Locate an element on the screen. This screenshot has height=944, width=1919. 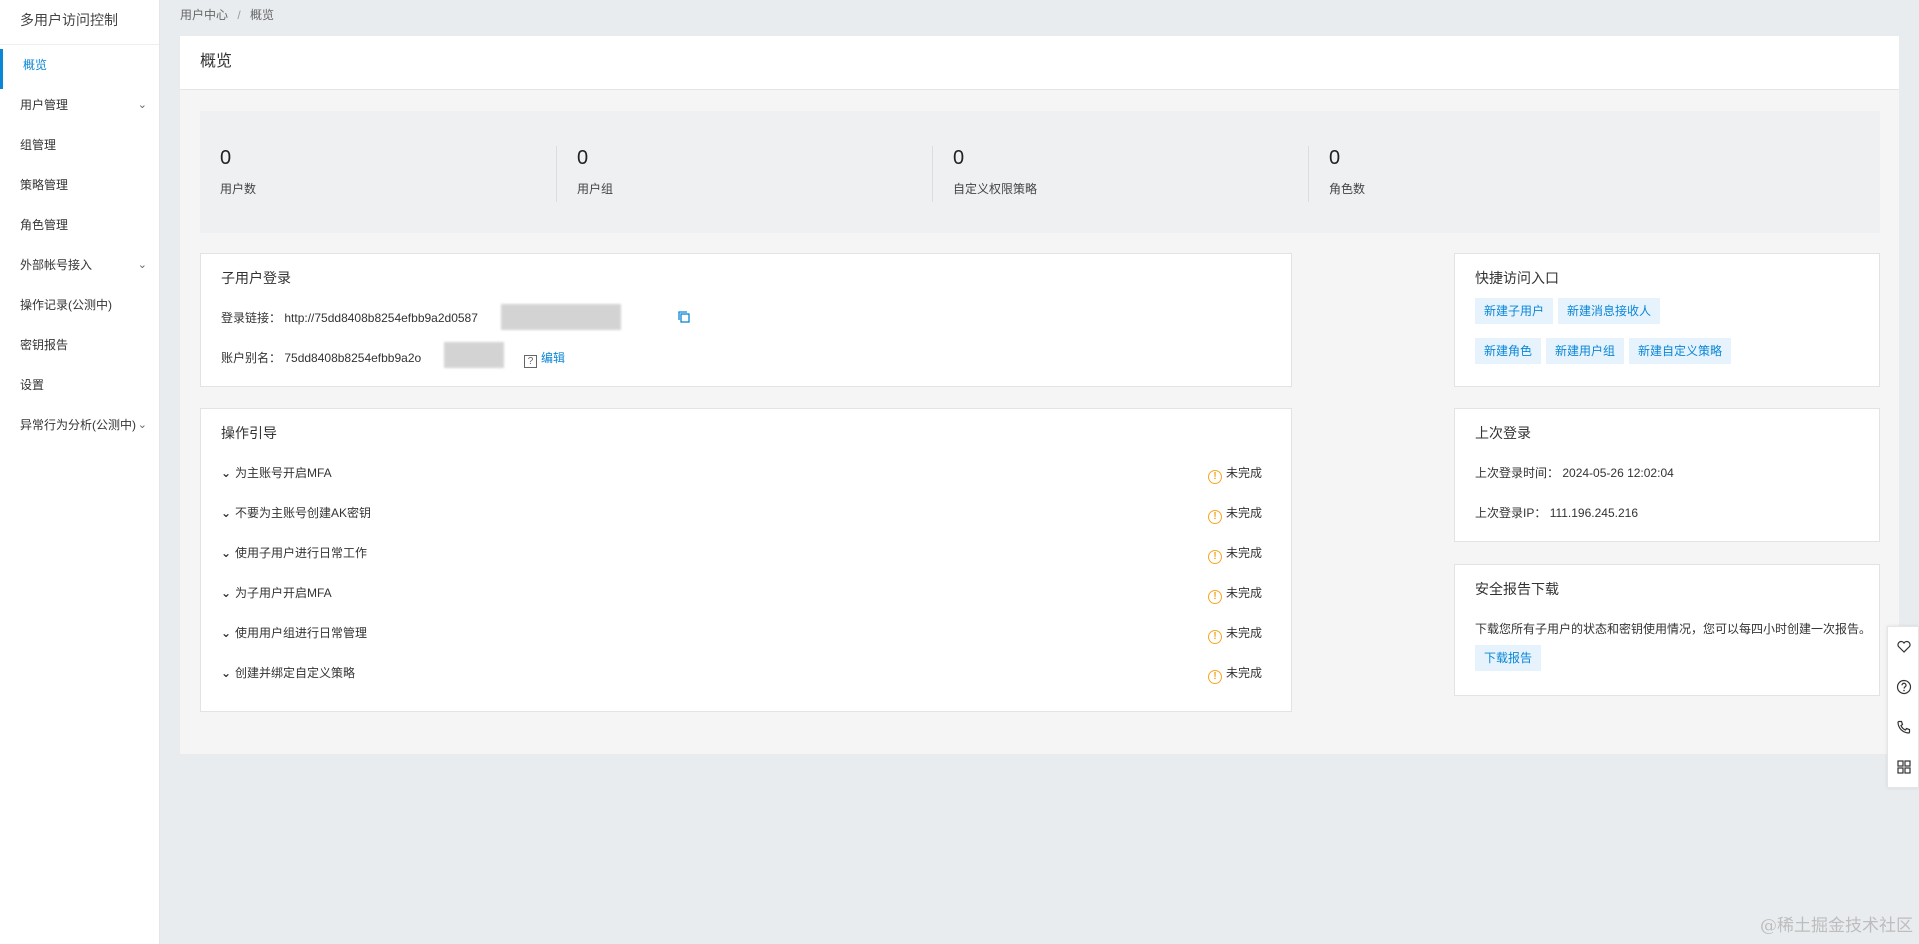
grid-icon is located at coordinates (1904, 767).